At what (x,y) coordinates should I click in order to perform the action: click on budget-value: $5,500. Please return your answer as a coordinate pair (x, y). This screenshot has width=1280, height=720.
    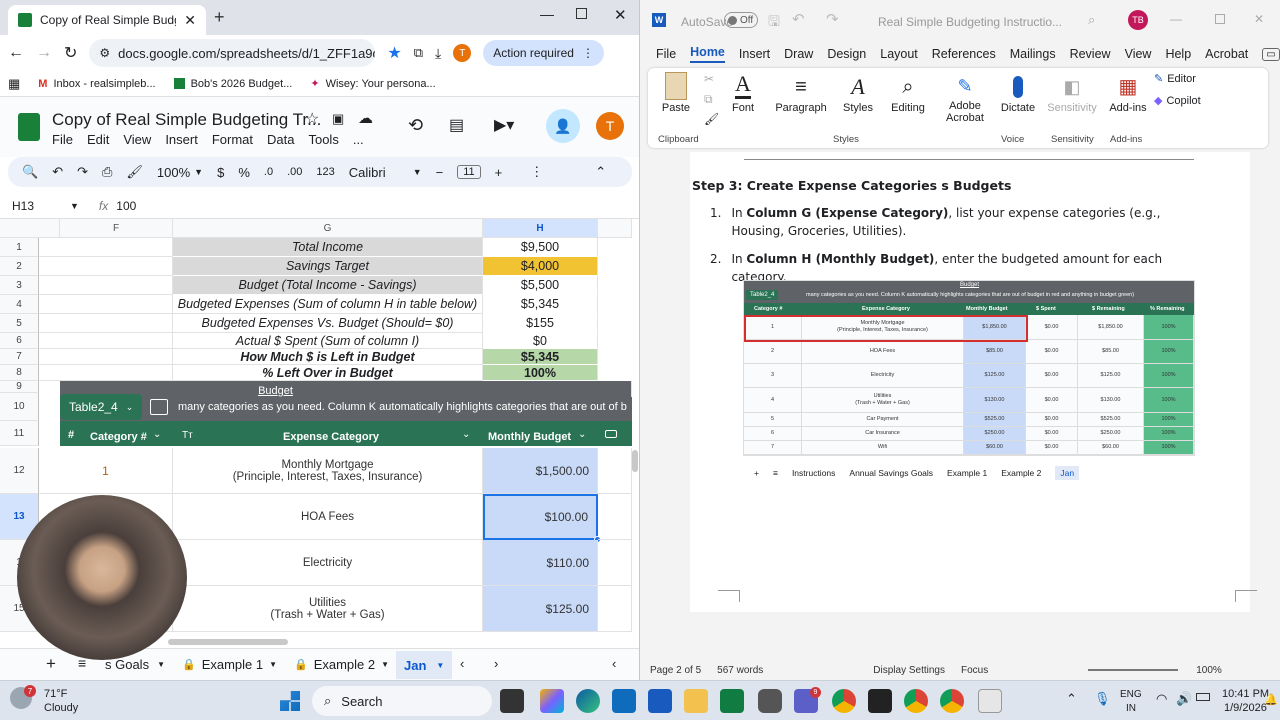
    Looking at the image, I should click on (540, 285).